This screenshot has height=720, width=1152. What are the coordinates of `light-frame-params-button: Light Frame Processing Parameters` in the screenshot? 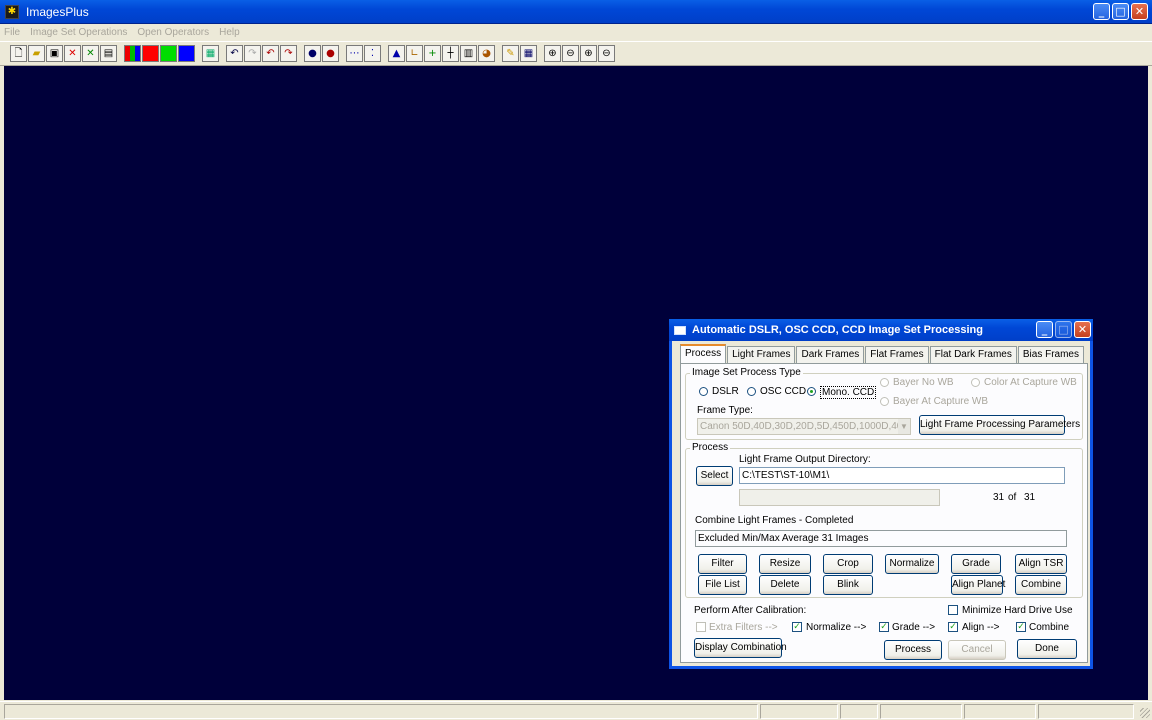 It's located at (999, 425).